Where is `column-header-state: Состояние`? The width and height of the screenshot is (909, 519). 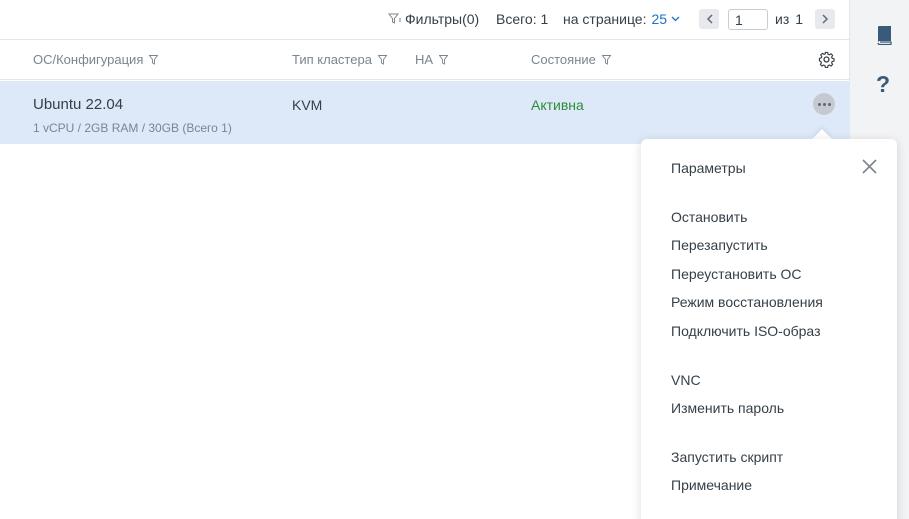
column-header-state: Состояние is located at coordinates (571, 59).